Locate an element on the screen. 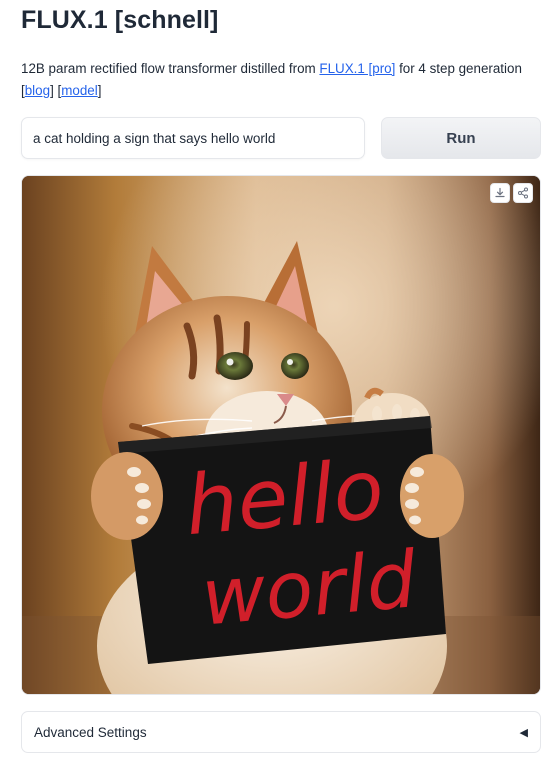 The height and width of the screenshot is (765, 559). model-link: model is located at coordinates (79, 90).